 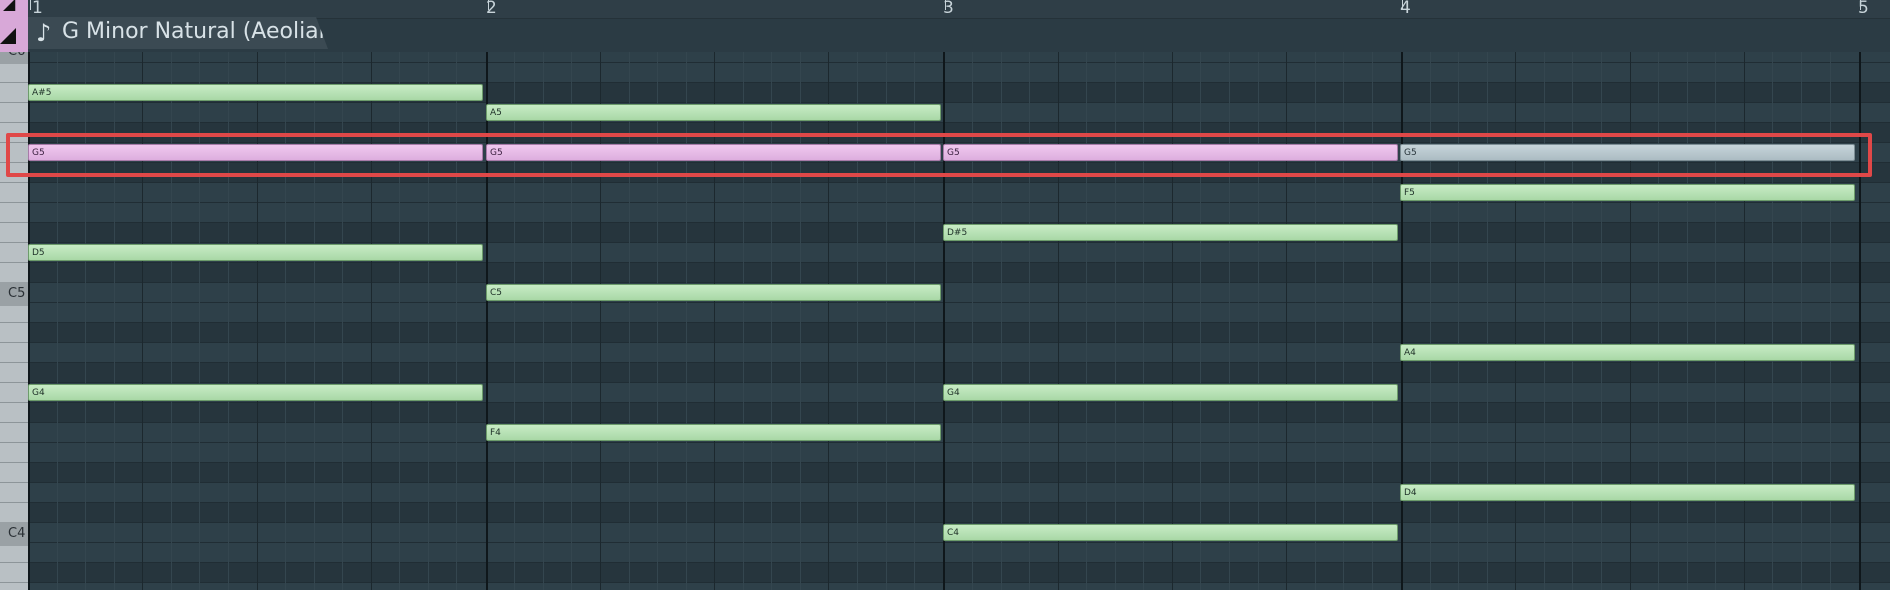 What do you see at coordinates (37, 9) in the screenshot?
I see `bar-number-1: 1` at bounding box center [37, 9].